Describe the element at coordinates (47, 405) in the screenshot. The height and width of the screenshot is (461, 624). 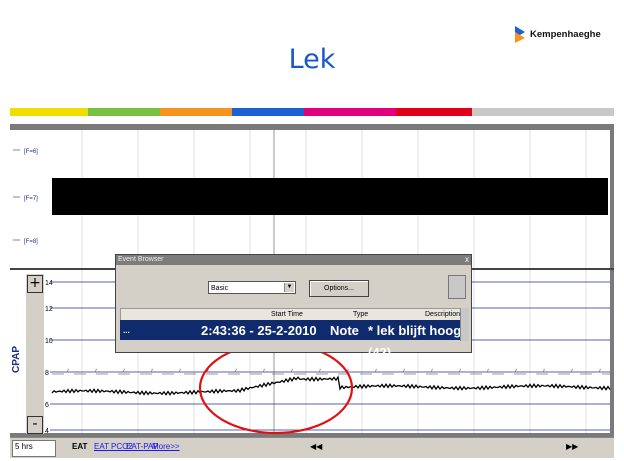
I see `y-tick-label: 6` at that location.